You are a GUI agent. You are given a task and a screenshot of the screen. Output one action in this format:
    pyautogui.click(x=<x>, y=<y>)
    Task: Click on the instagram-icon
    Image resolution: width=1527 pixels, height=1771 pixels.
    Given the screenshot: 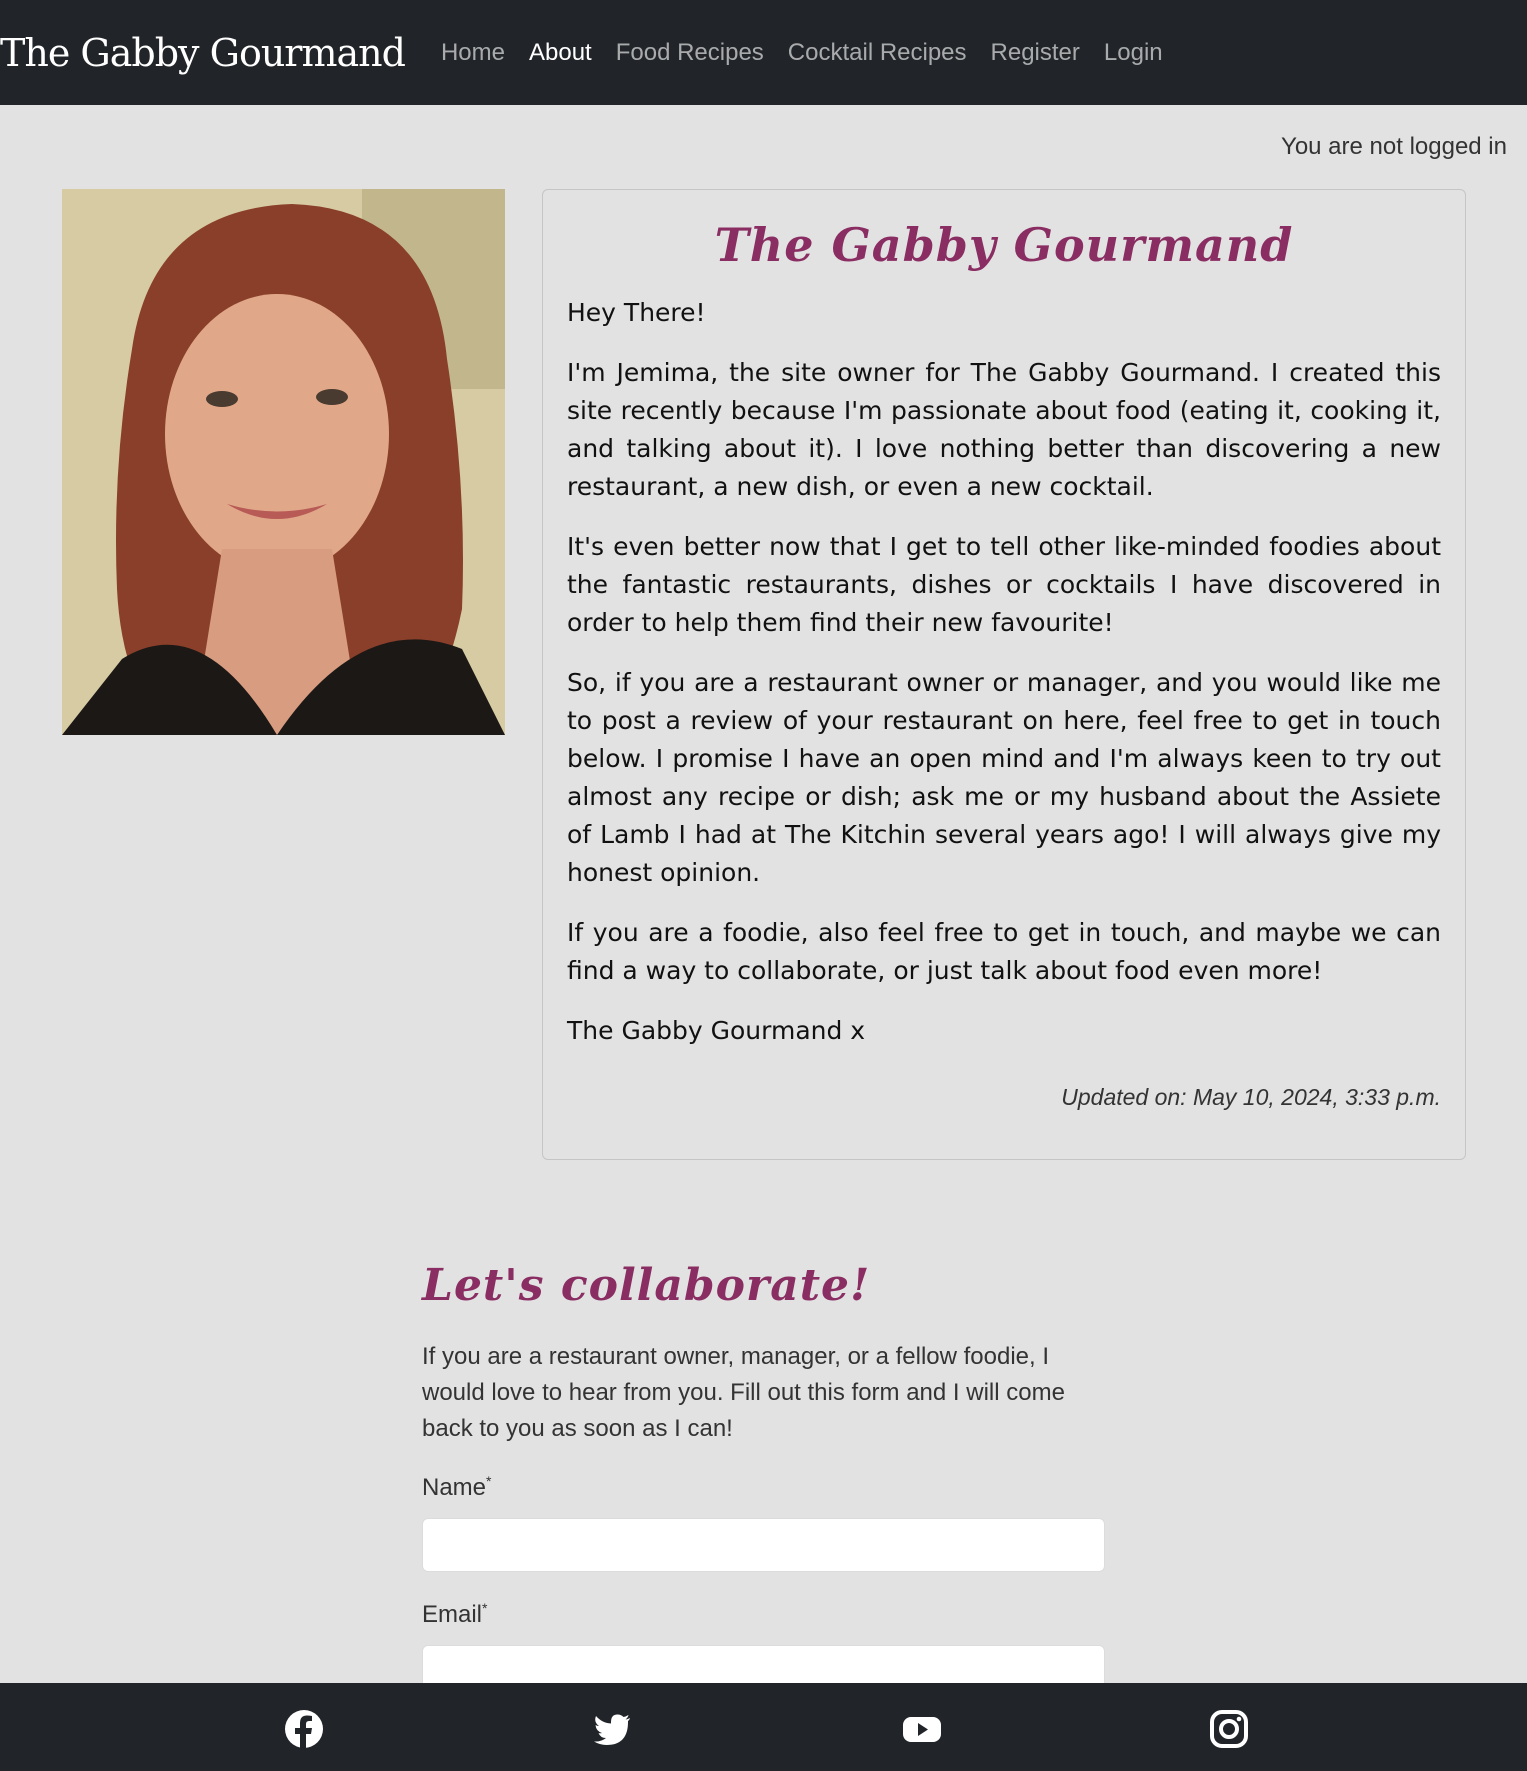 What is the action you would take?
    pyautogui.click(x=1229, y=1729)
    